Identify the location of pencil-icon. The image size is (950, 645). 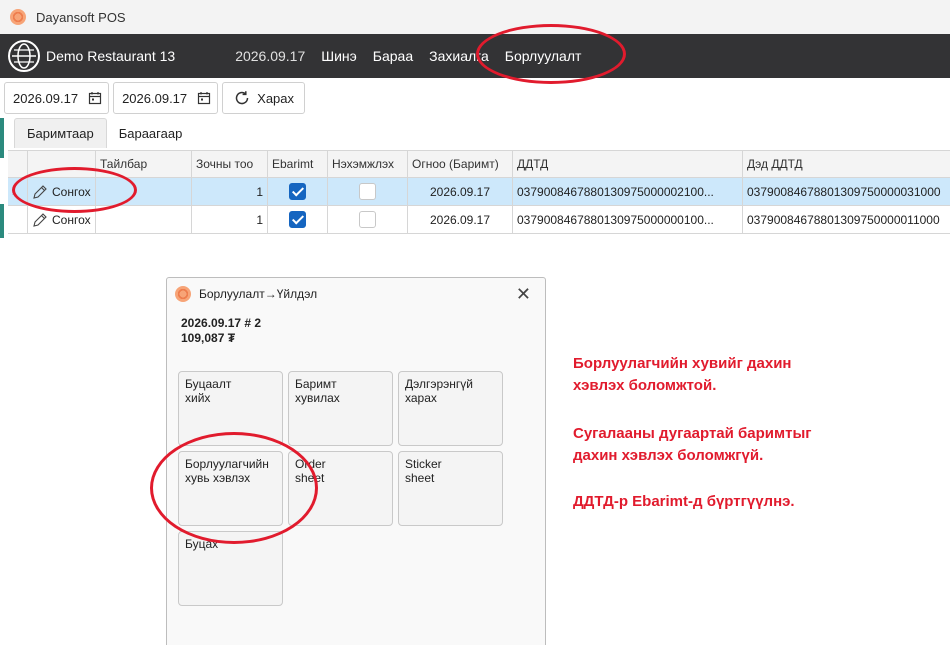
(40, 219).